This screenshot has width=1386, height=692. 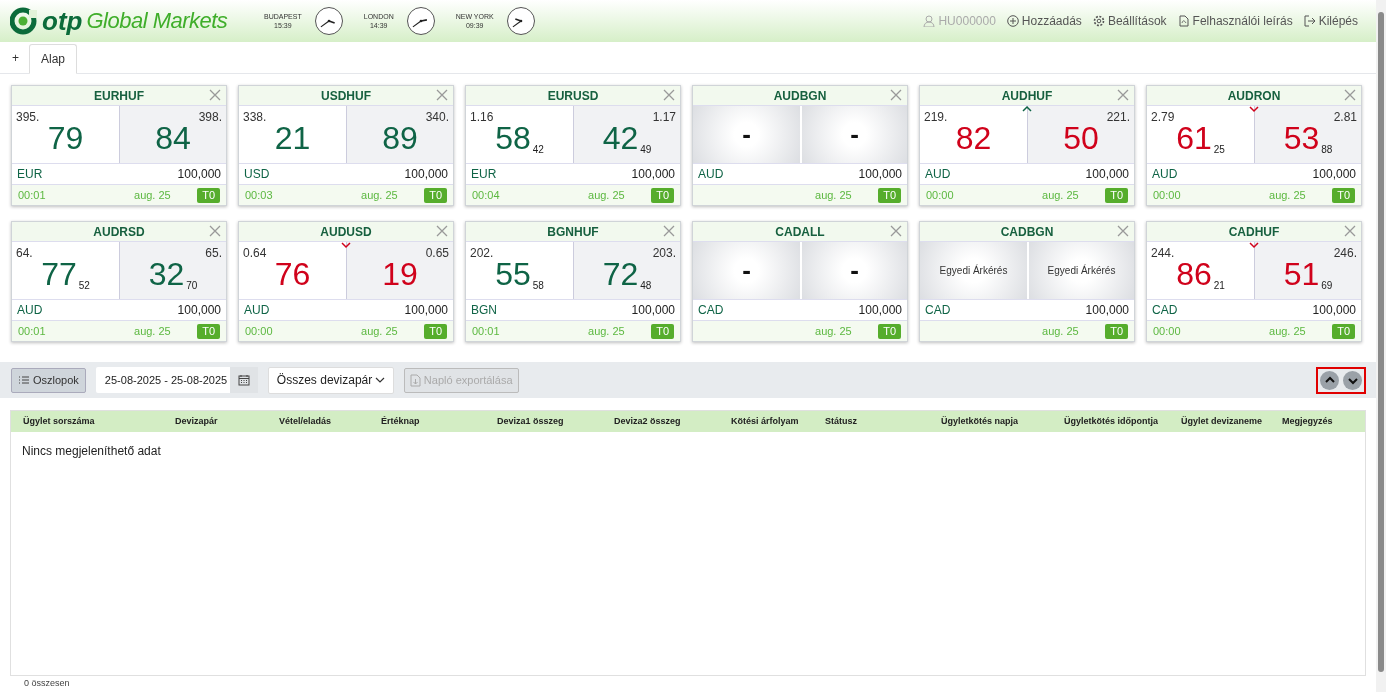 I want to click on currency-pair: BGNHUF, so click(x=573, y=232).